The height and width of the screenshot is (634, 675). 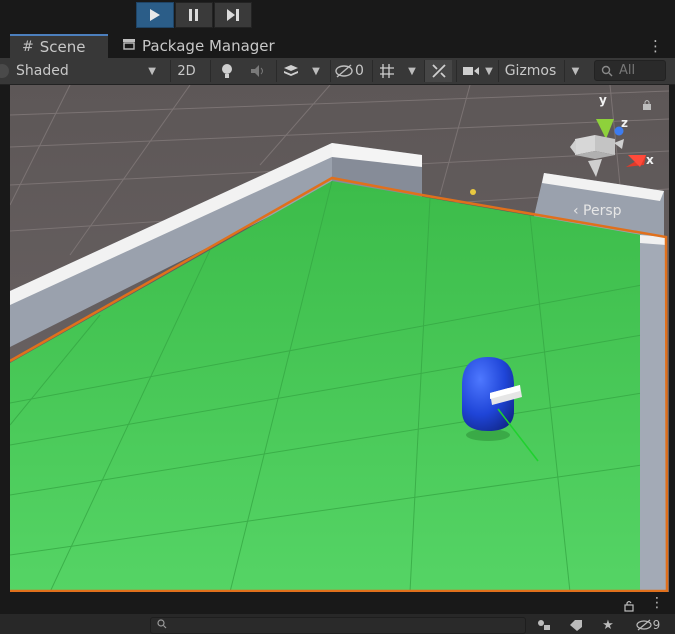 I want to click on play-icon, so click(x=155, y=15).